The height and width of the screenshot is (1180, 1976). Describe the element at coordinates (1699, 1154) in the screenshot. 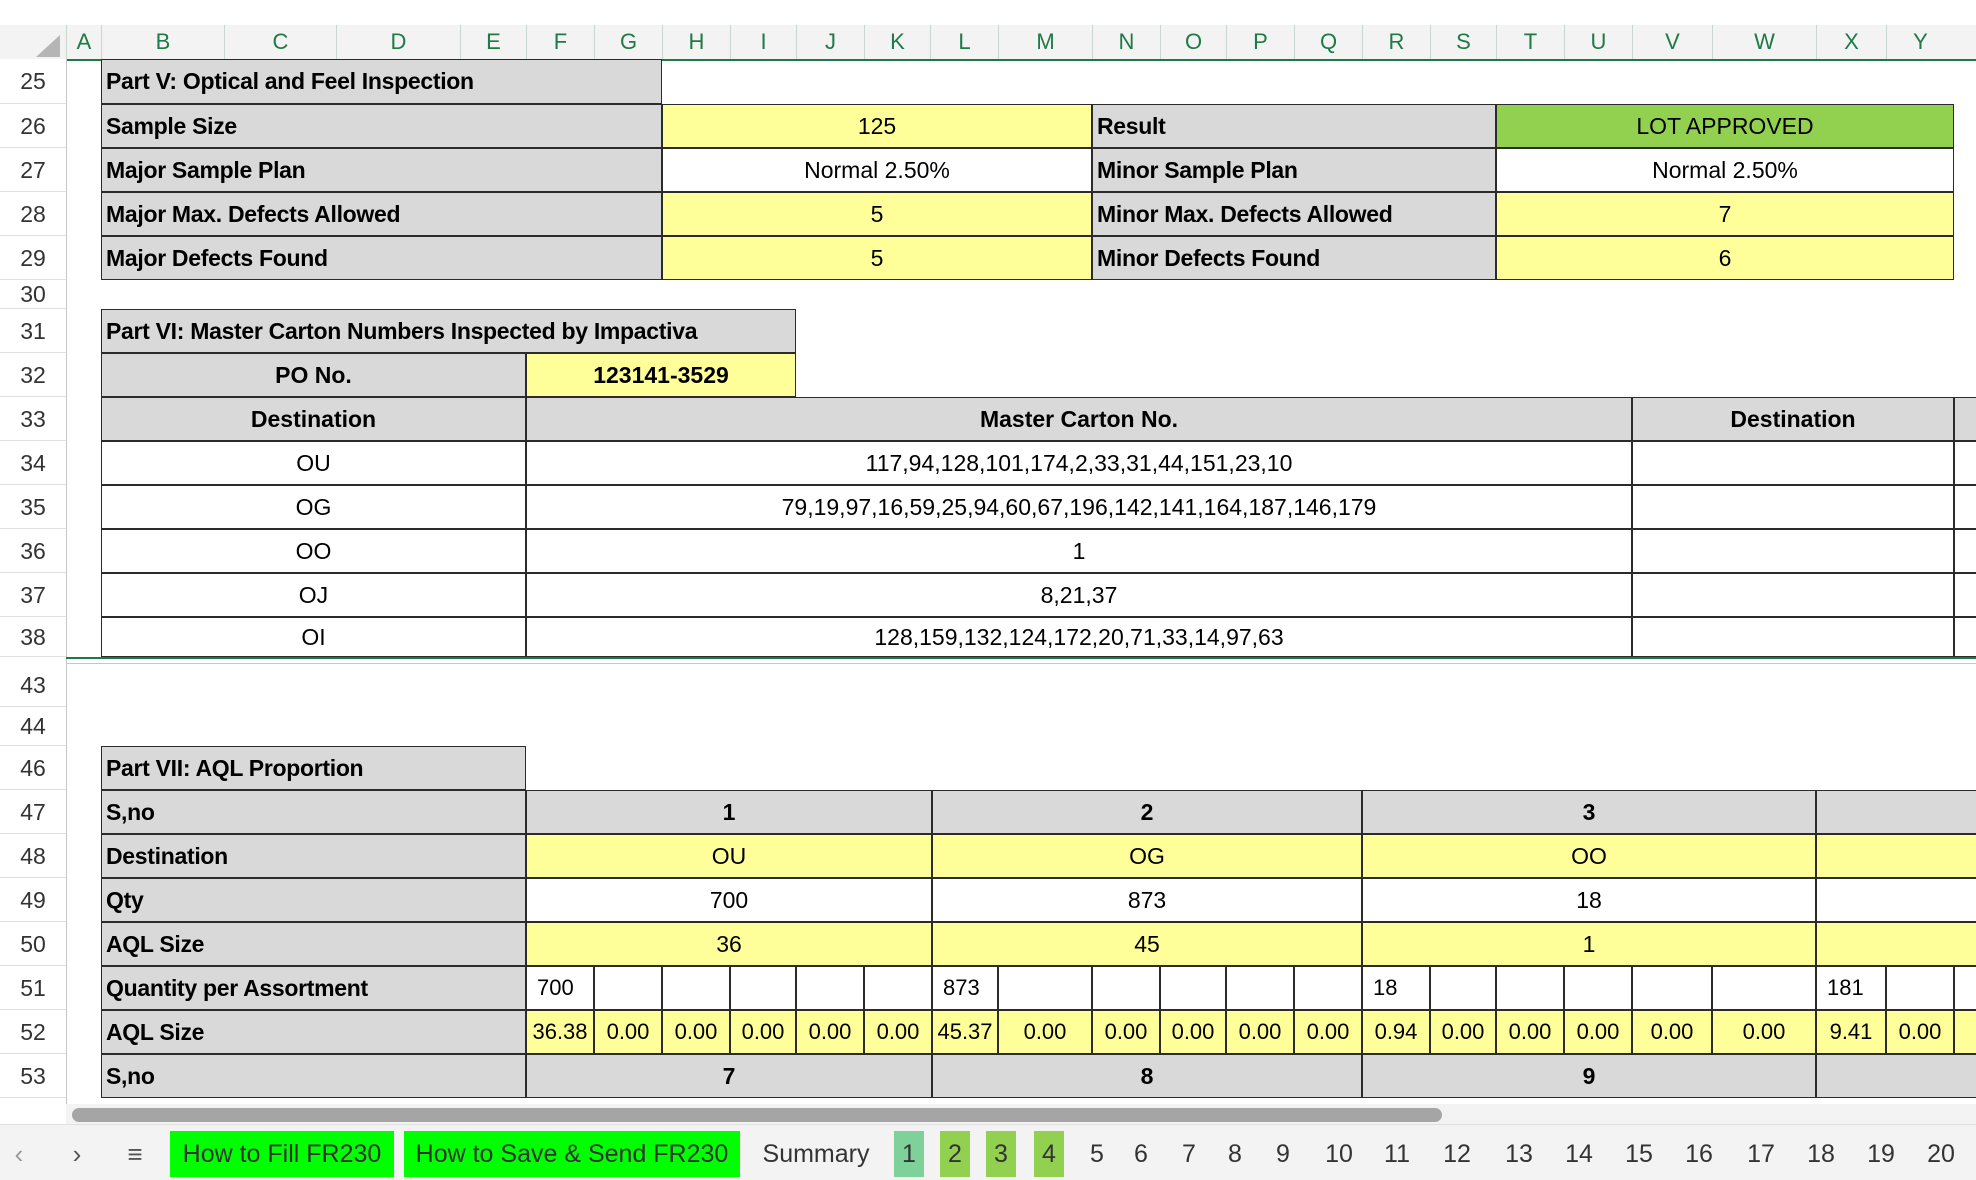

I see `tab-sheet-16: 16` at that location.